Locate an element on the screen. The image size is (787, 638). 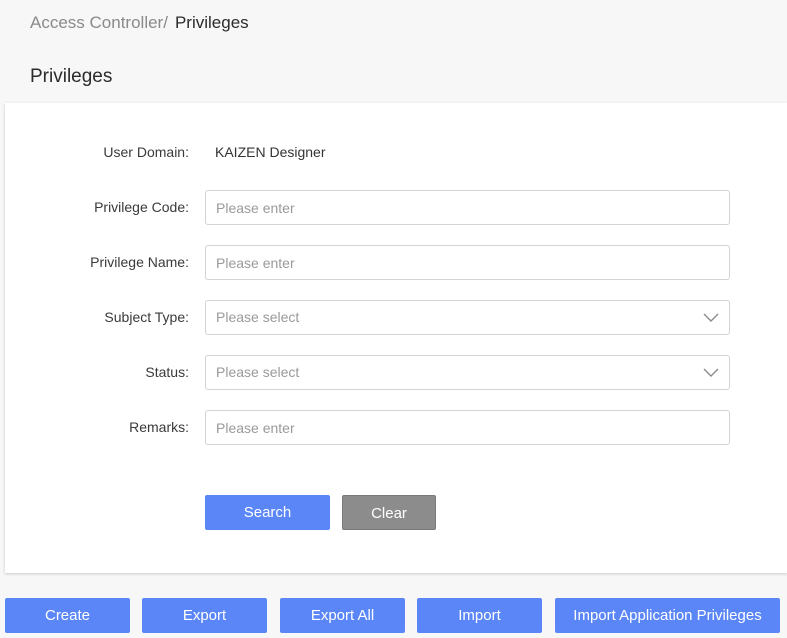
breadcrumb-current: Privileges is located at coordinates (211, 22).